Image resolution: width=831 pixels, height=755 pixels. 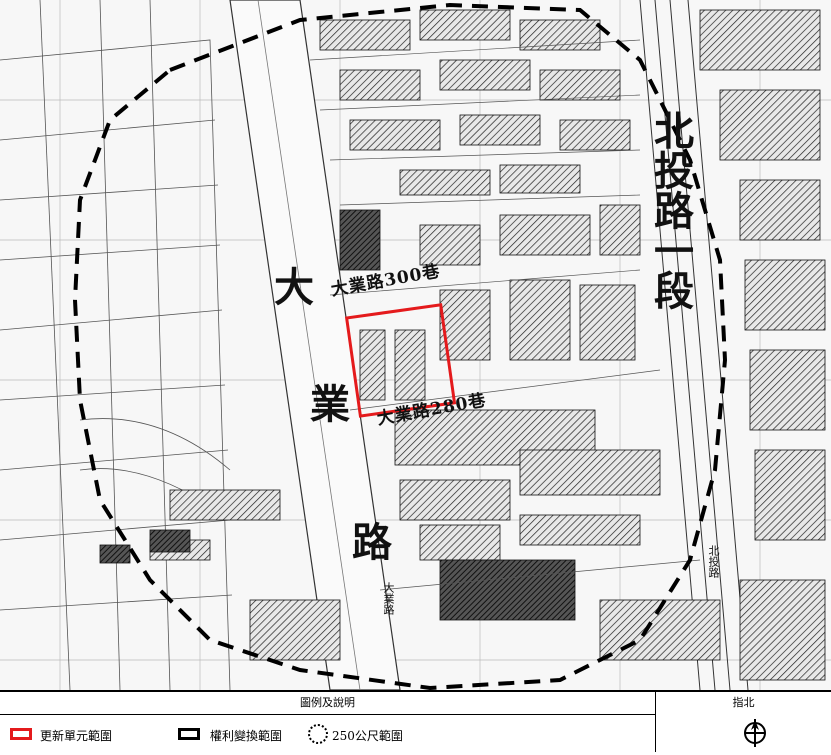 What do you see at coordinates (318, 734) in the screenshot?
I see `dotted-circle-icon` at bounding box center [318, 734].